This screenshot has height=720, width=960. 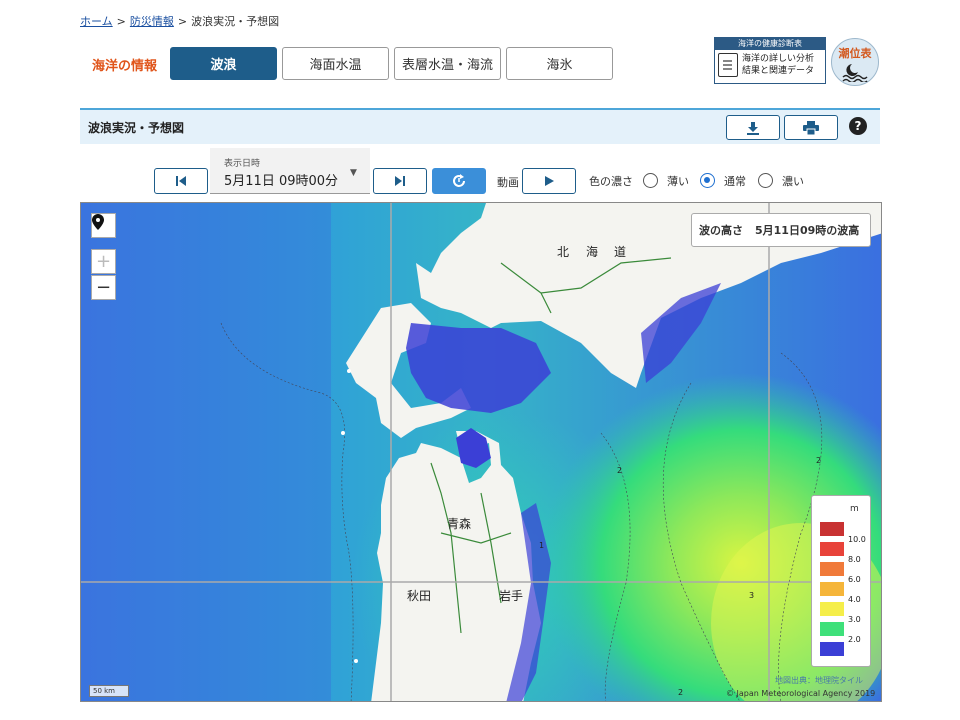 I want to click on breadcrumb-current: 波浪実況・予想図, so click(x=235, y=21).